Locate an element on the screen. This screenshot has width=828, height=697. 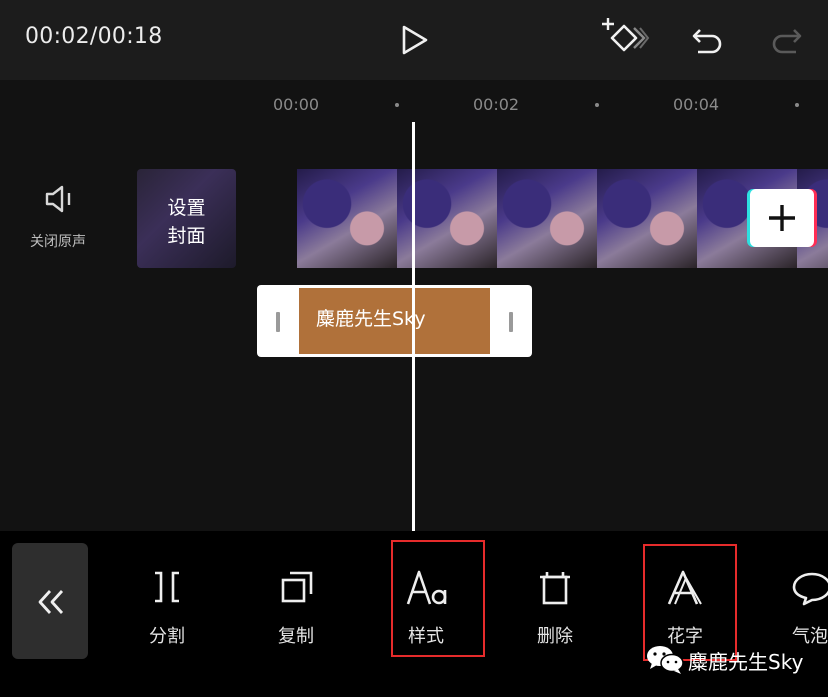
mute-original-audio-label: 关闭原声 is located at coordinates (58, 241).